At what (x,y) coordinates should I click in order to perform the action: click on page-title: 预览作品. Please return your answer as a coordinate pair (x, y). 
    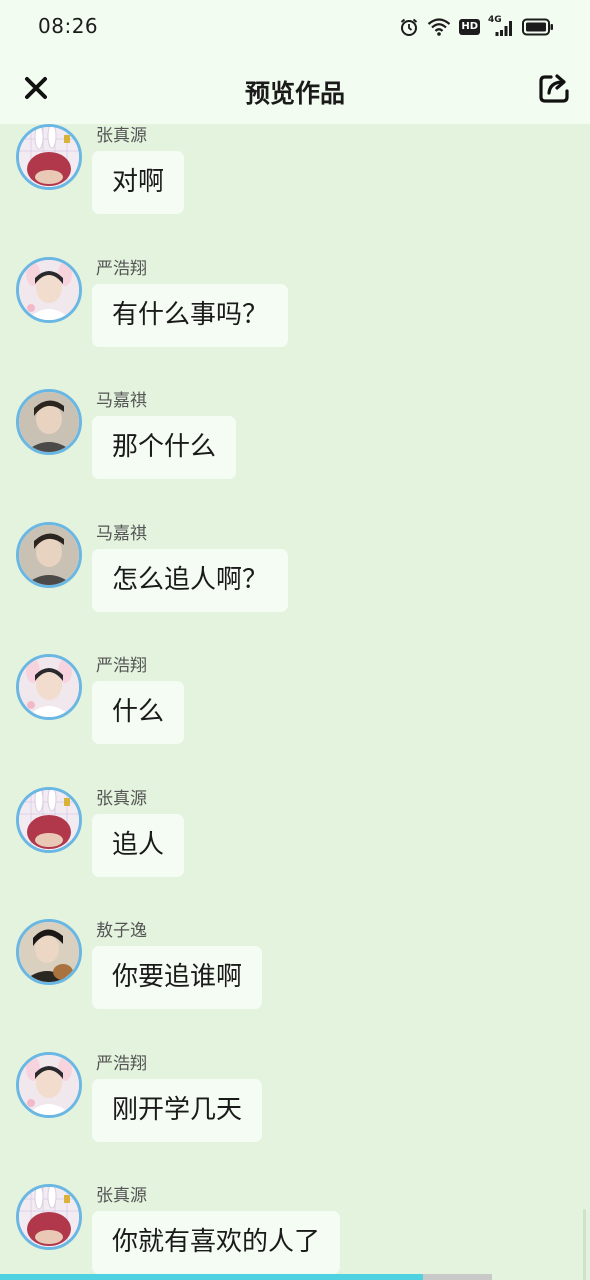
    Looking at the image, I should click on (294, 93).